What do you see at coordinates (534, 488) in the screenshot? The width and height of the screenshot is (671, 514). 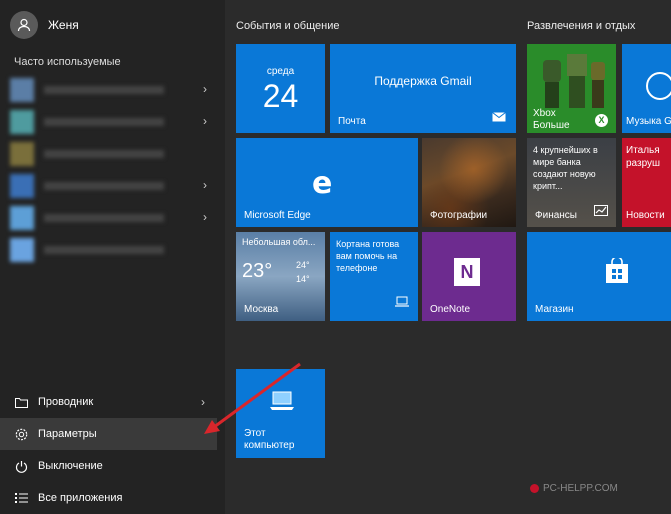 I see `watermark-logo-icon` at bounding box center [534, 488].